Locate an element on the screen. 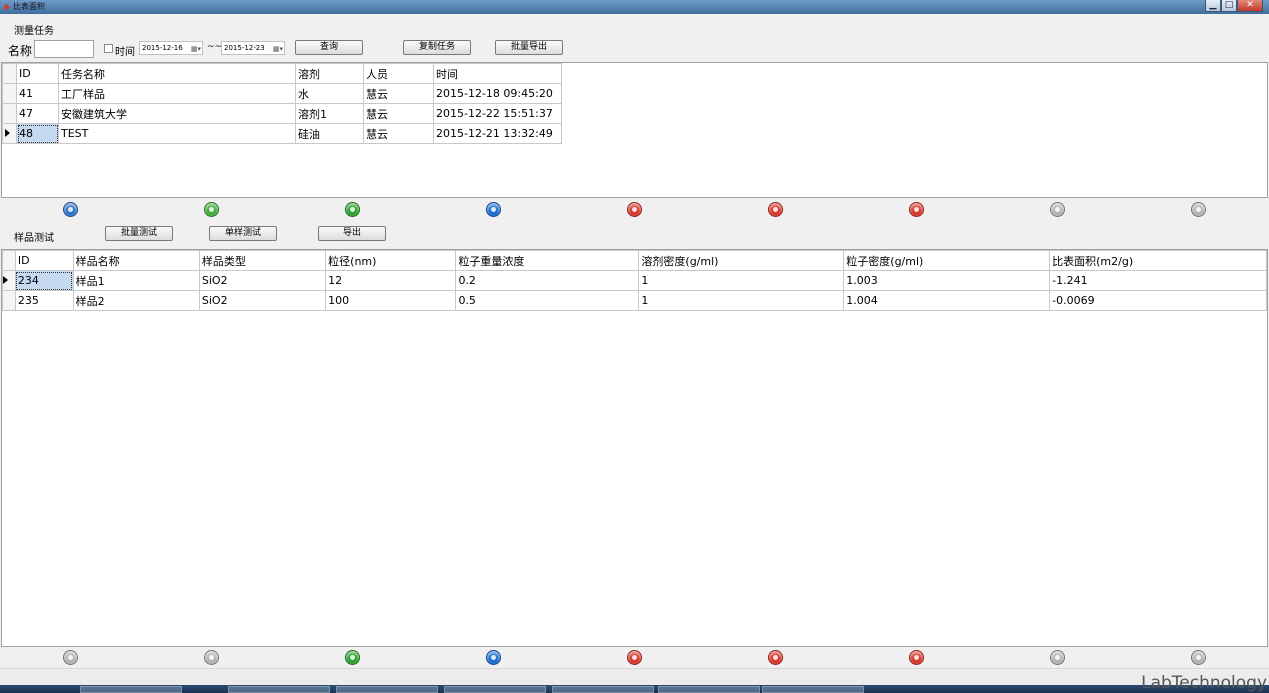 The width and height of the screenshot is (1269, 693). cell-particle-size: 12 is located at coordinates (391, 280).